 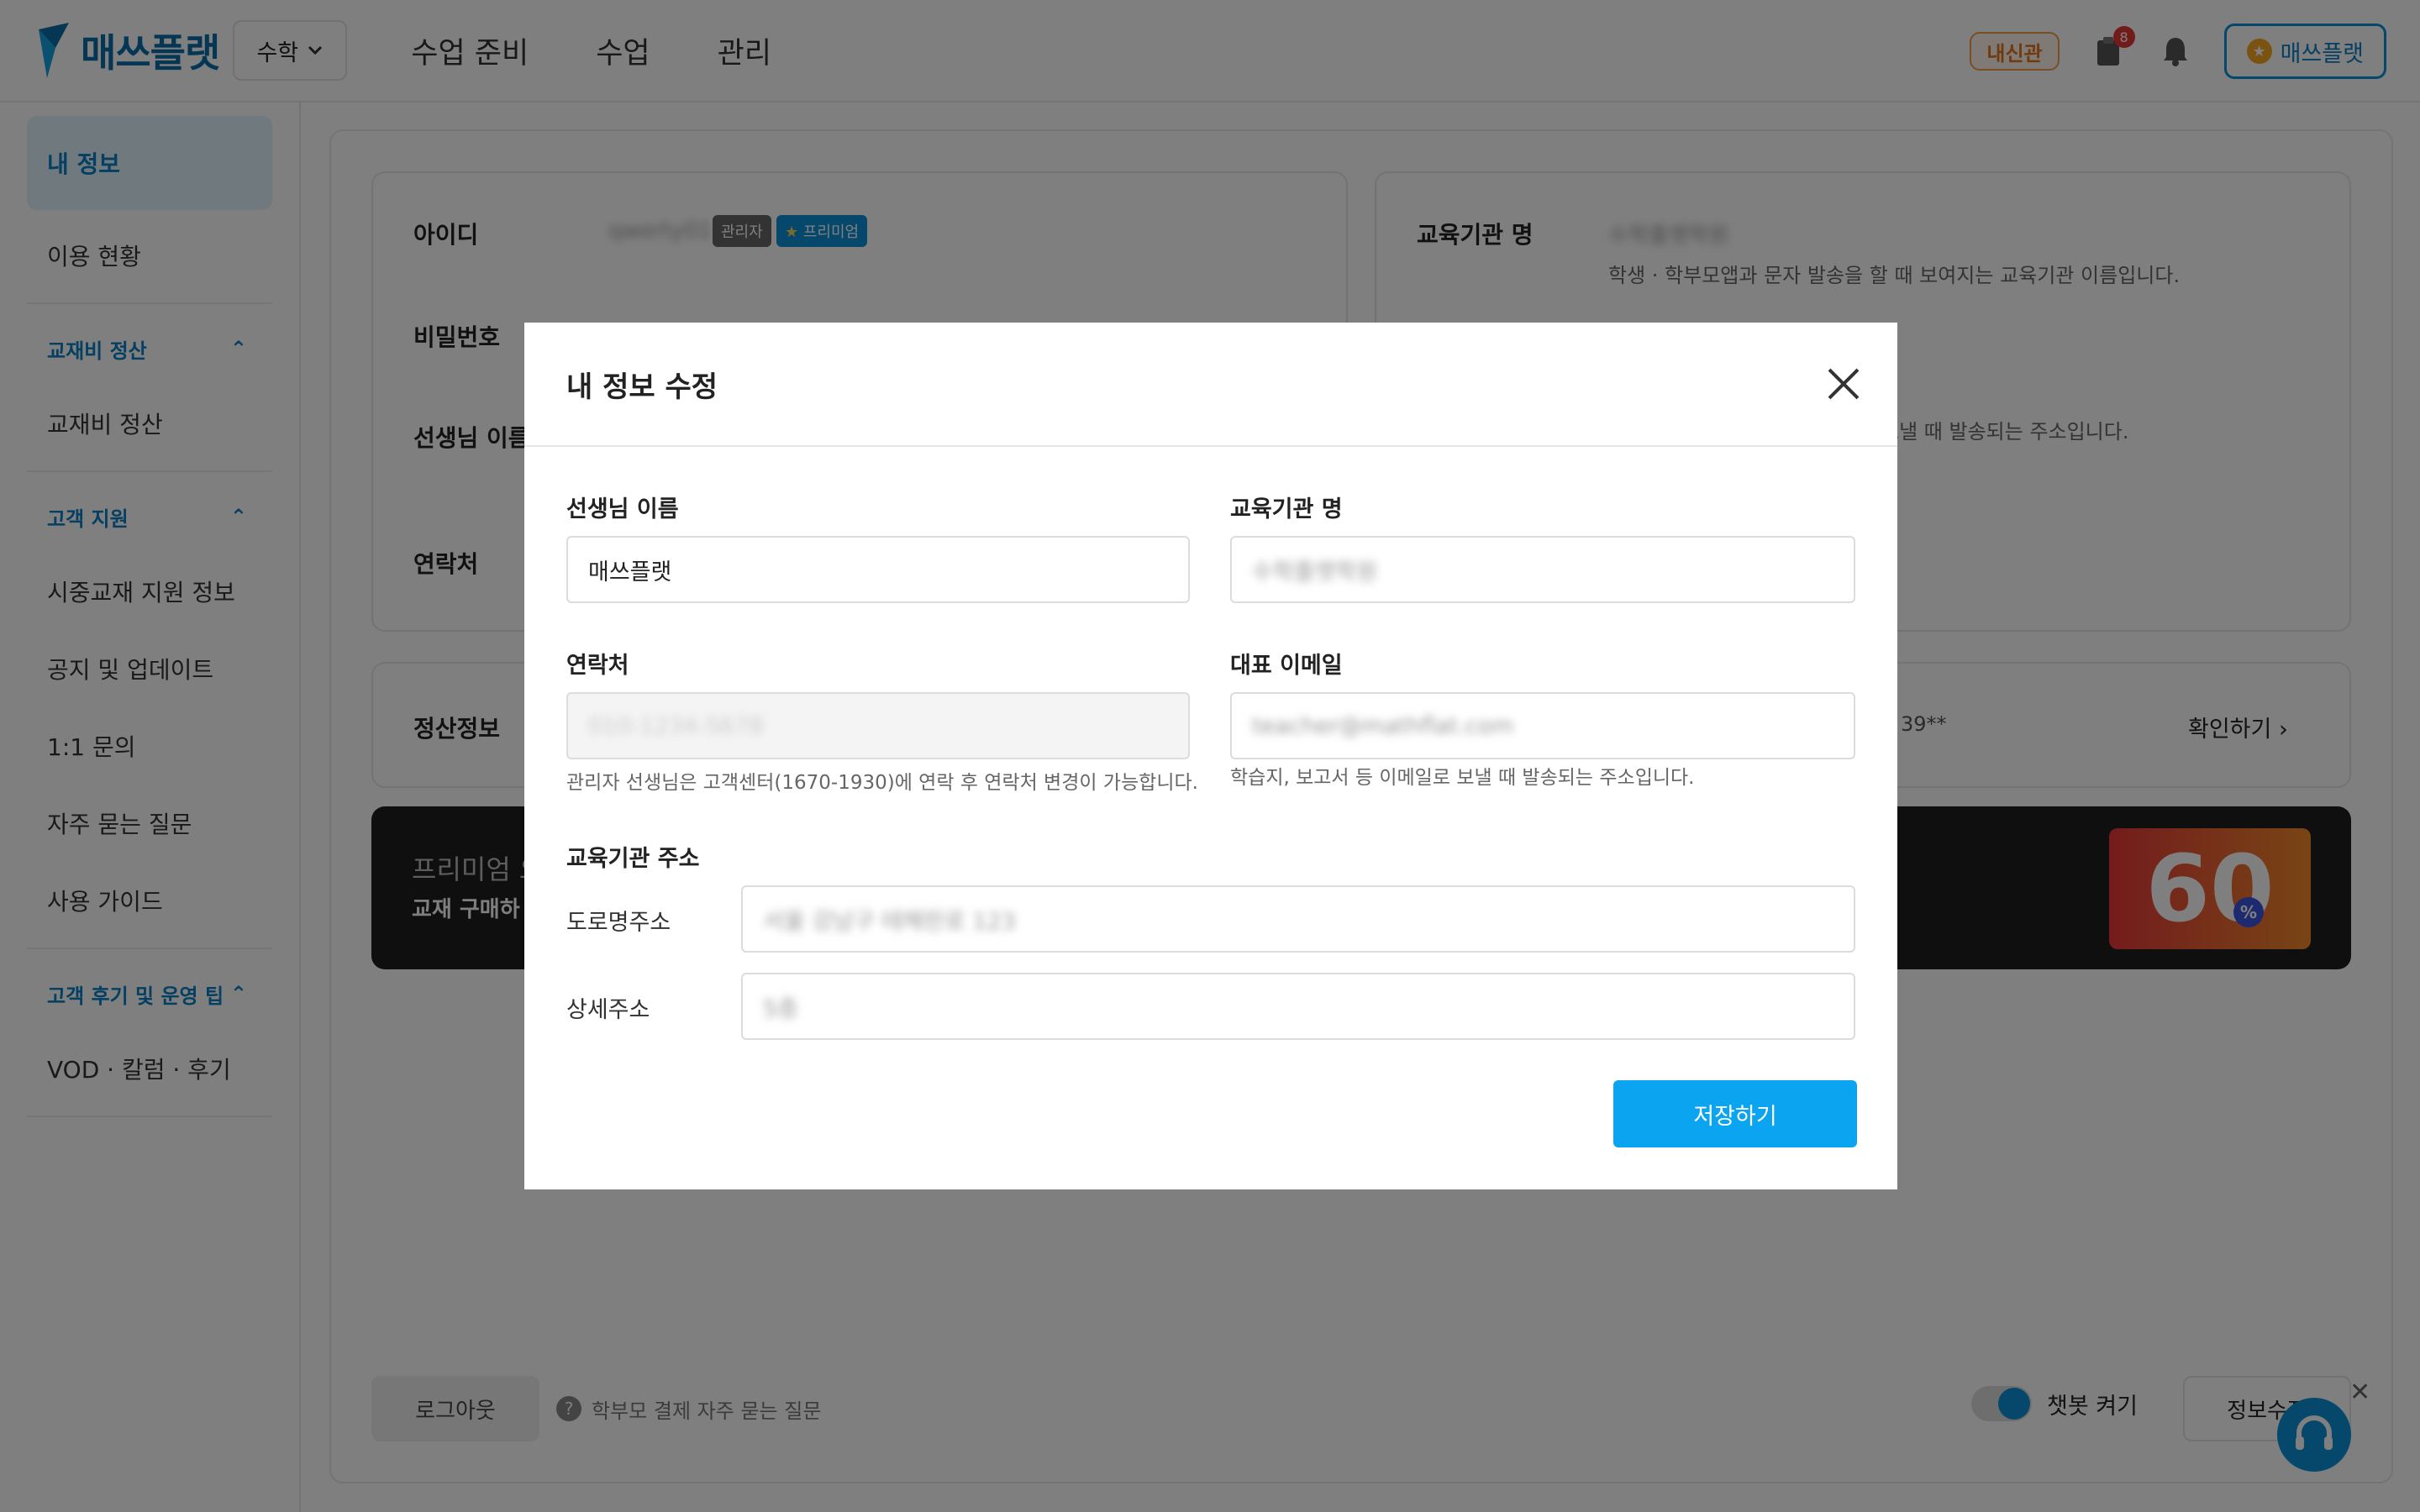 What do you see at coordinates (676, 725) in the screenshot?
I see `contact-value: 010-1234-5678` at bounding box center [676, 725].